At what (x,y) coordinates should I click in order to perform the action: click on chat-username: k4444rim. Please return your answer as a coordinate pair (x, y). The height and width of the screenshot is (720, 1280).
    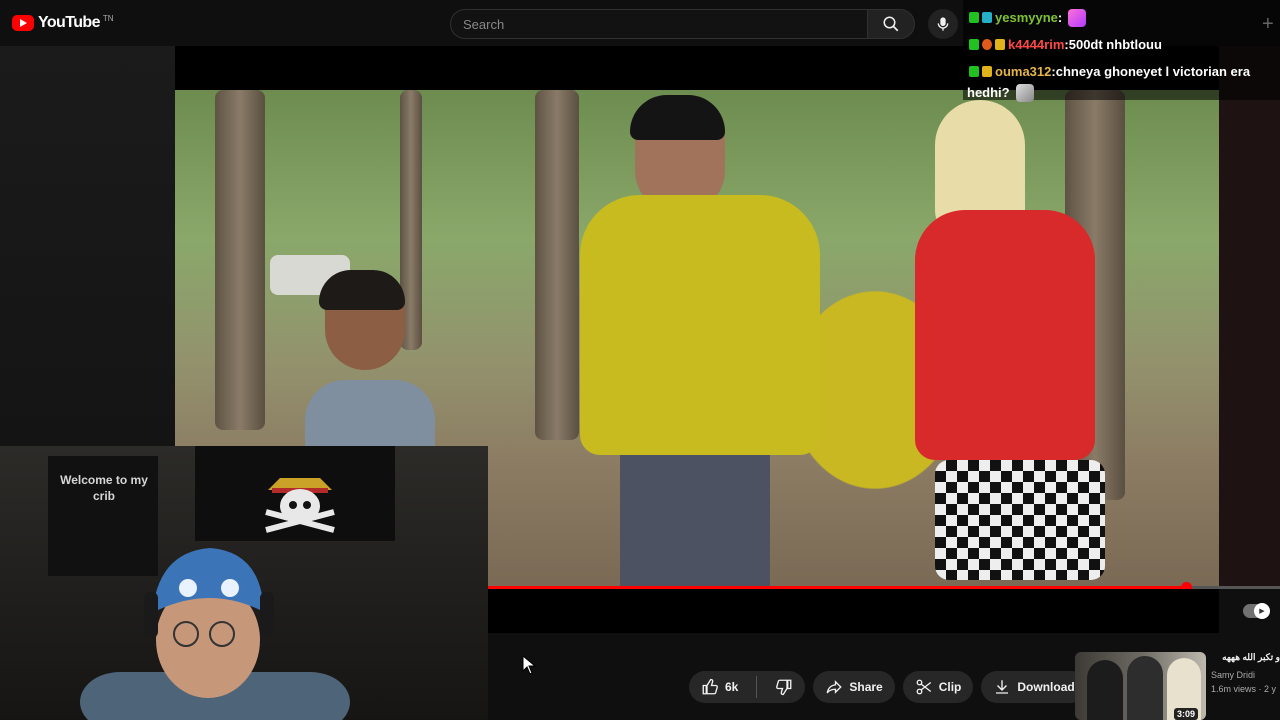
    Looking at the image, I should click on (1036, 44).